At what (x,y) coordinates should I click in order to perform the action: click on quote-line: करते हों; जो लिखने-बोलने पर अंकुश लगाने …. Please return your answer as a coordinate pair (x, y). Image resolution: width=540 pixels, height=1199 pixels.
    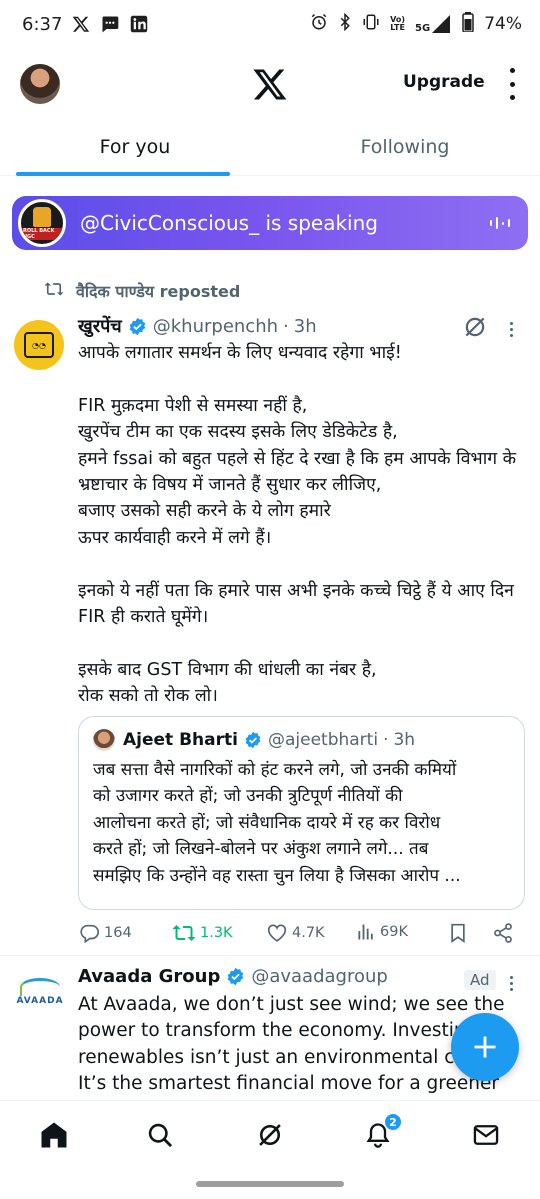
    Looking at the image, I should click on (261, 849).